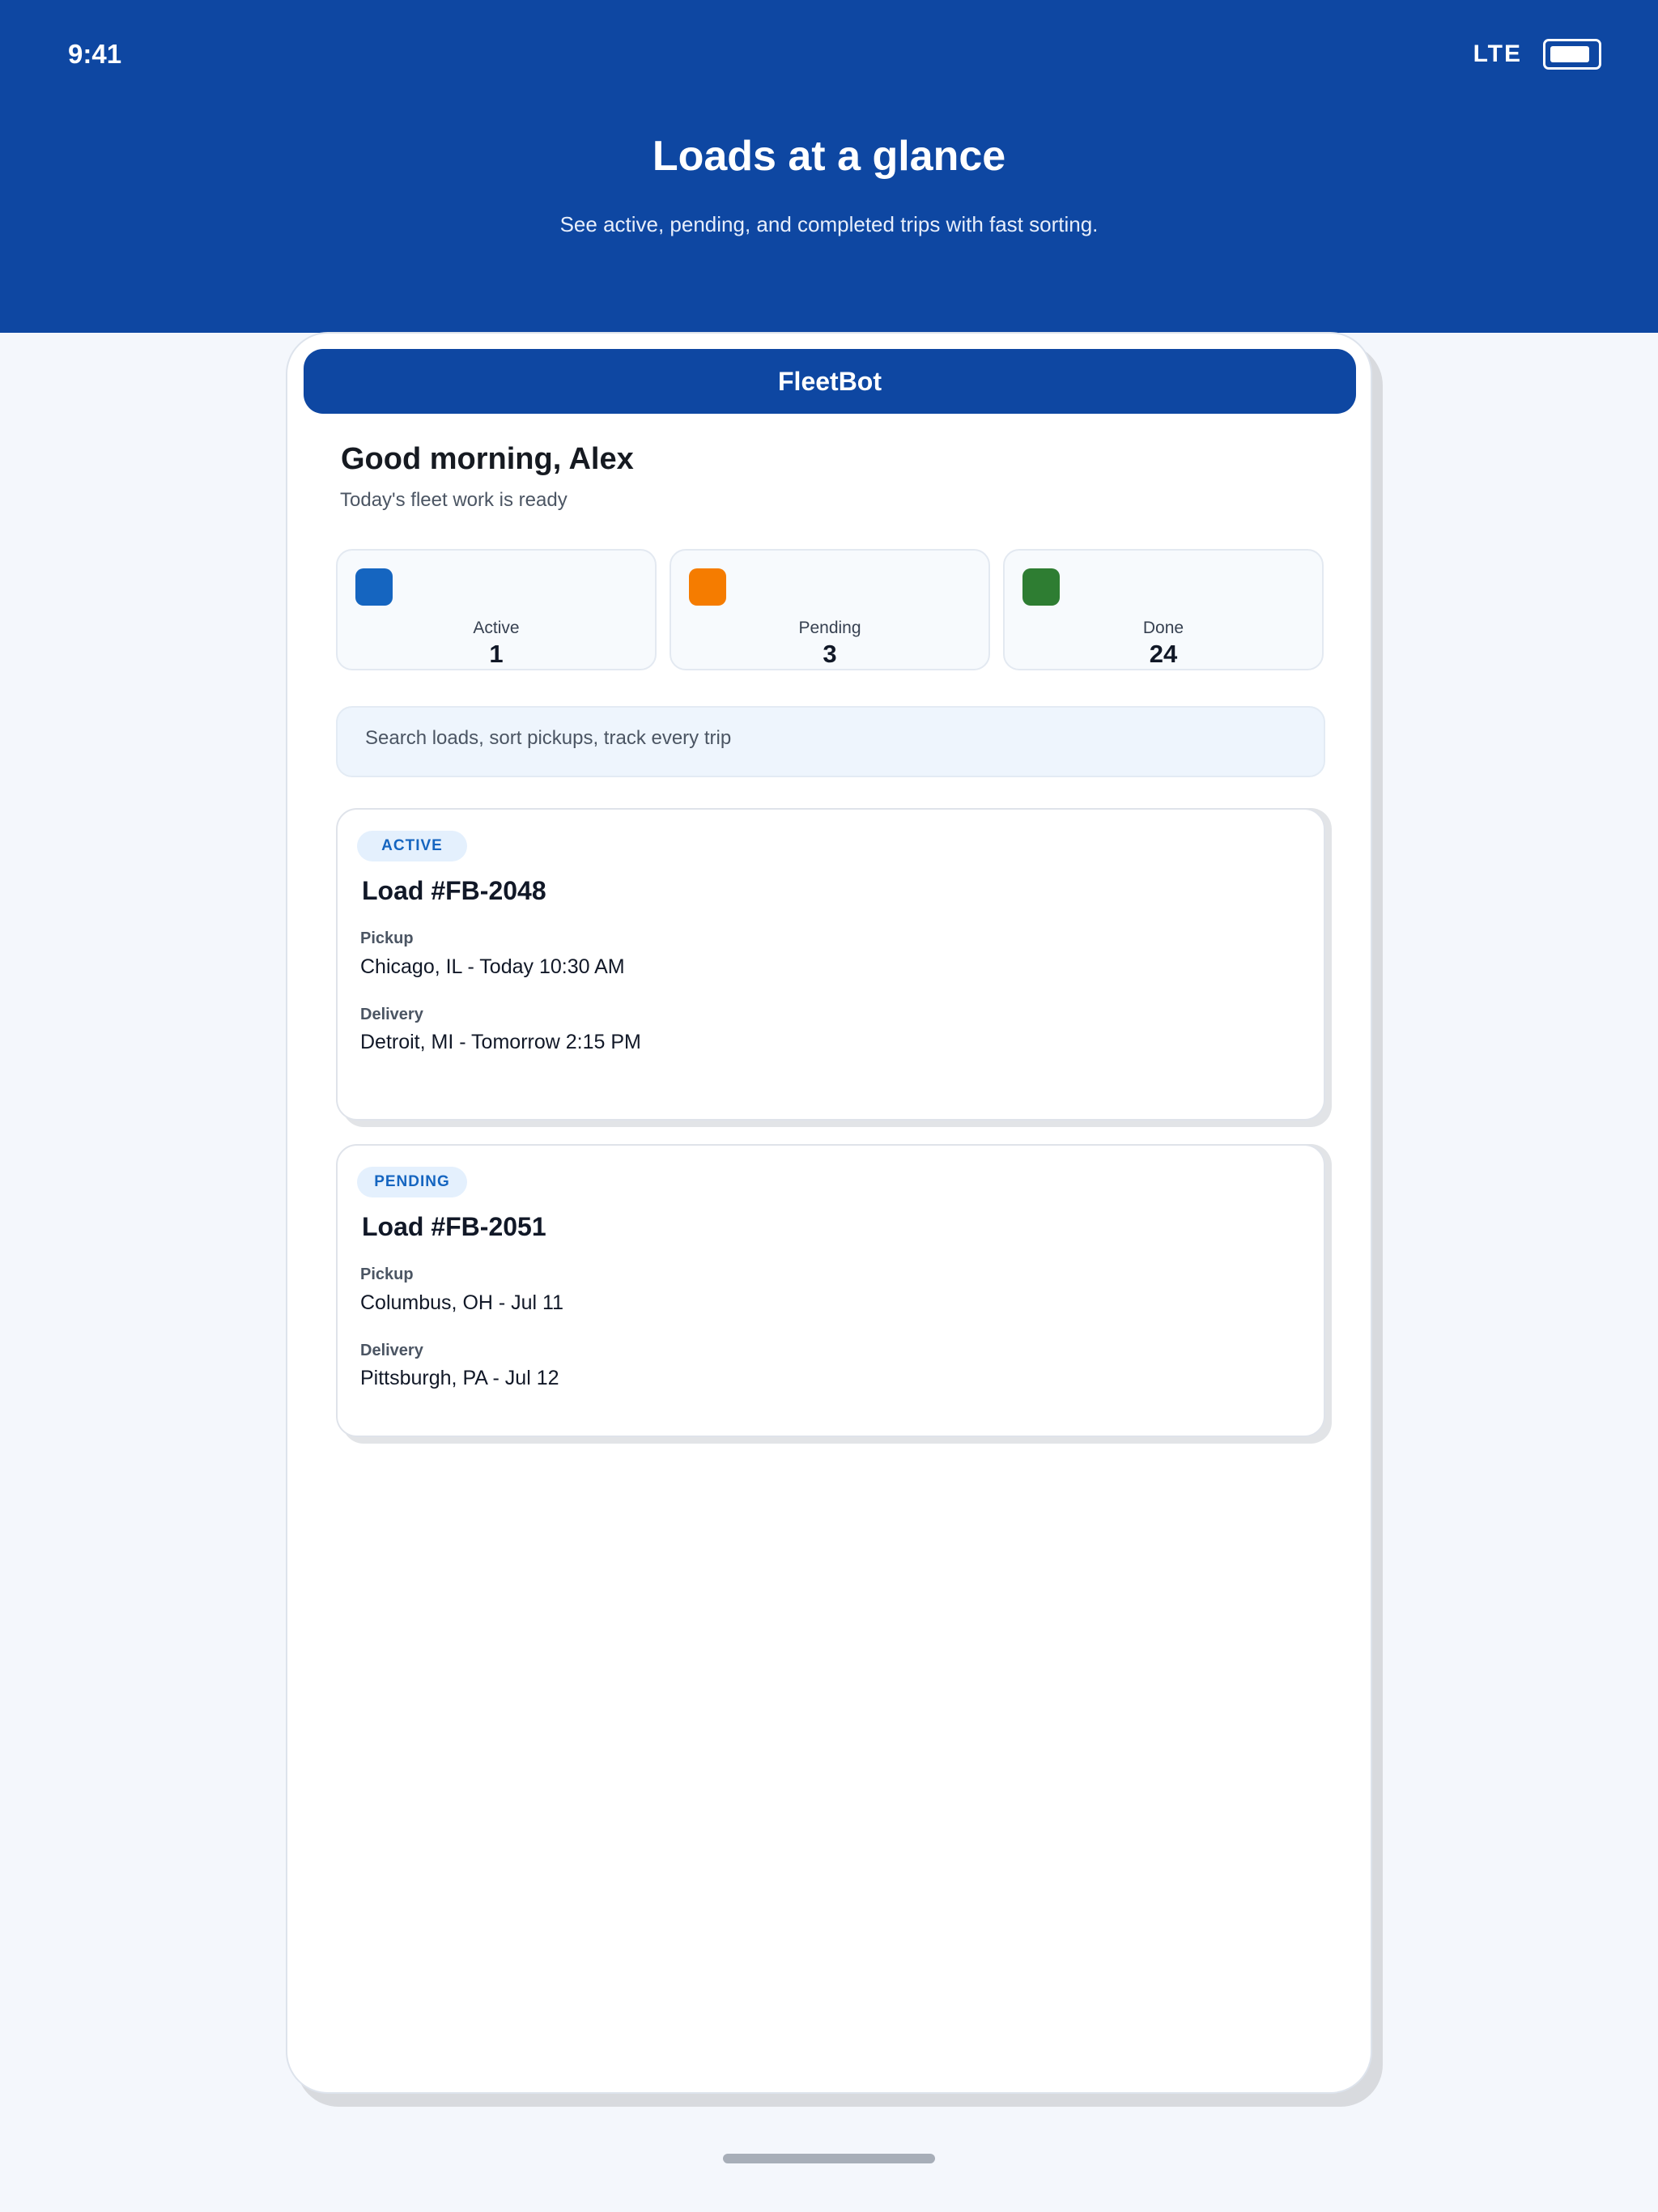  Describe the element at coordinates (1041, 587) in the screenshot. I see `done-status-icon` at that location.